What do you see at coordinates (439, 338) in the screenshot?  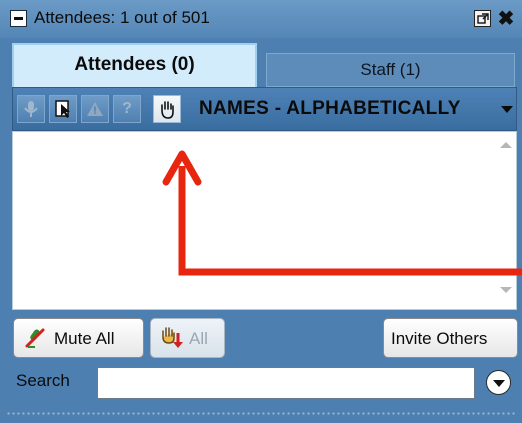 I see `invite-others-label: Invite Others` at bounding box center [439, 338].